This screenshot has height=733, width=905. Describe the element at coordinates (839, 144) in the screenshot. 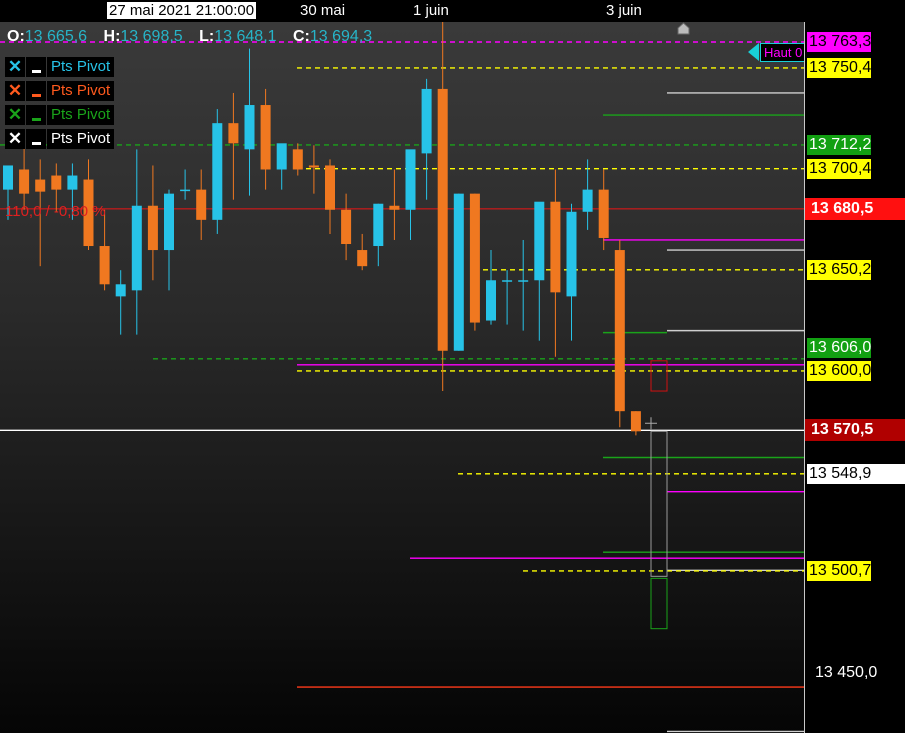

I see `price-tag: 13 712,2` at that location.